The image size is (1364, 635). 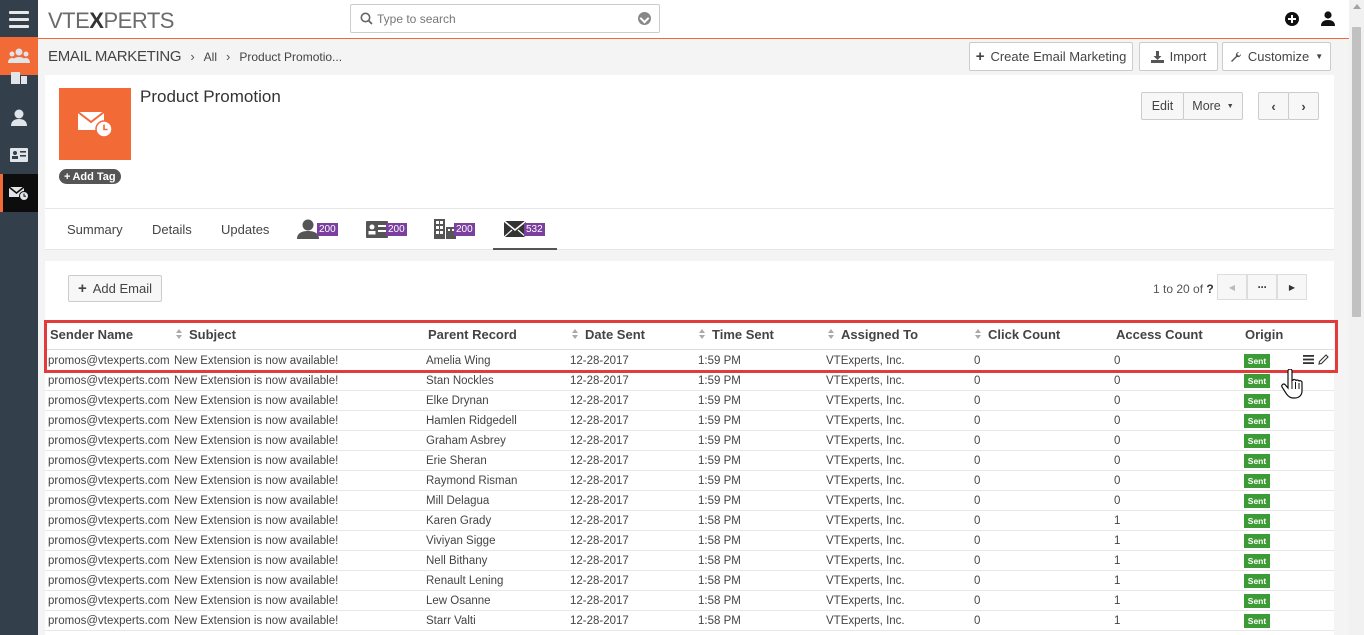 I want to click on more-button: More ▼, so click(x=1213, y=106).